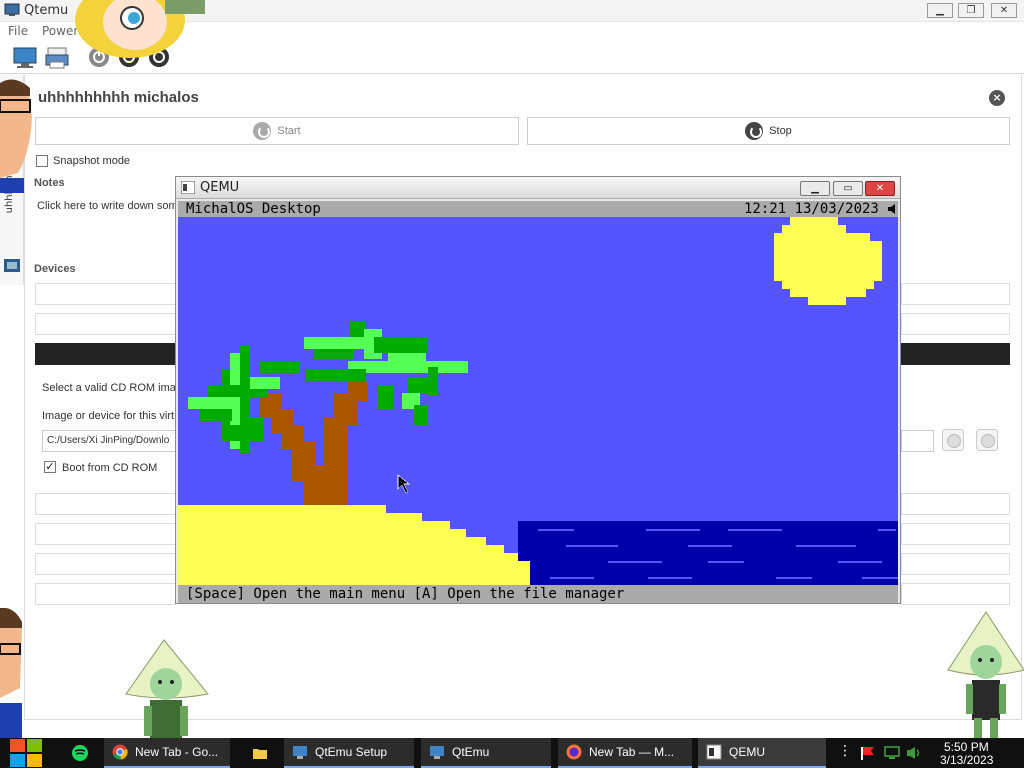 The height and width of the screenshot is (768, 1024). Describe the element at coordinates (110, 468) in the screenshot. I see `boot-cdrom-label: Boot from CD ROM` at that location.